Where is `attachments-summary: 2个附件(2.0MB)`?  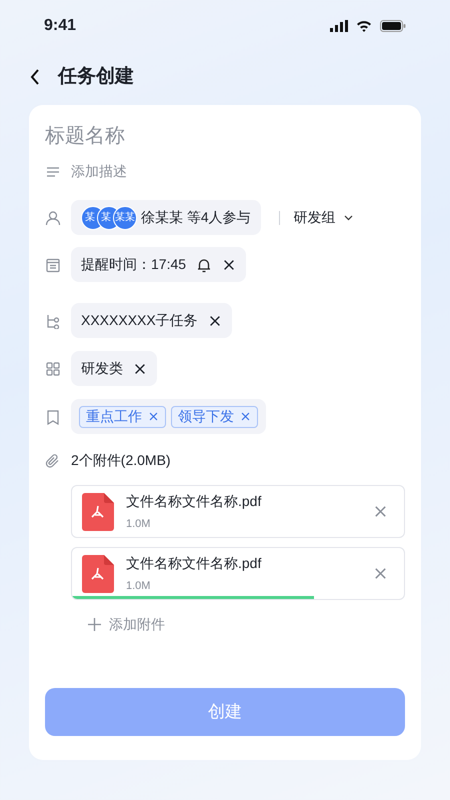
attachments-summary: 2个附件(2.0MB) is located at coordinates (121, 460).